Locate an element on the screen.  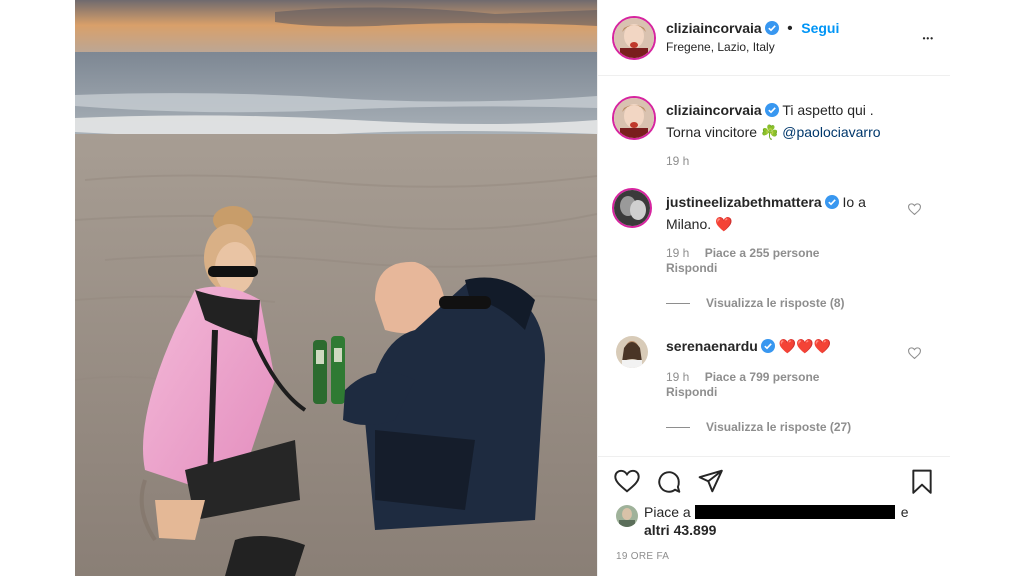
likes-prefix: Piace a is located at coordinates (667, 512).